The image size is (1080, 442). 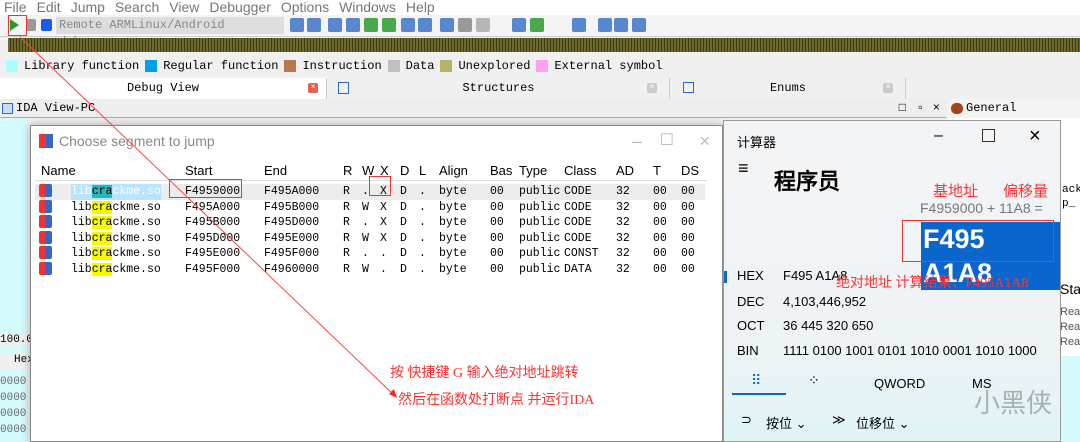 What do you see at coordinates (902, 108) in the screenshot?
I see `maximize-icon: □` at bounding box center [902, 108].